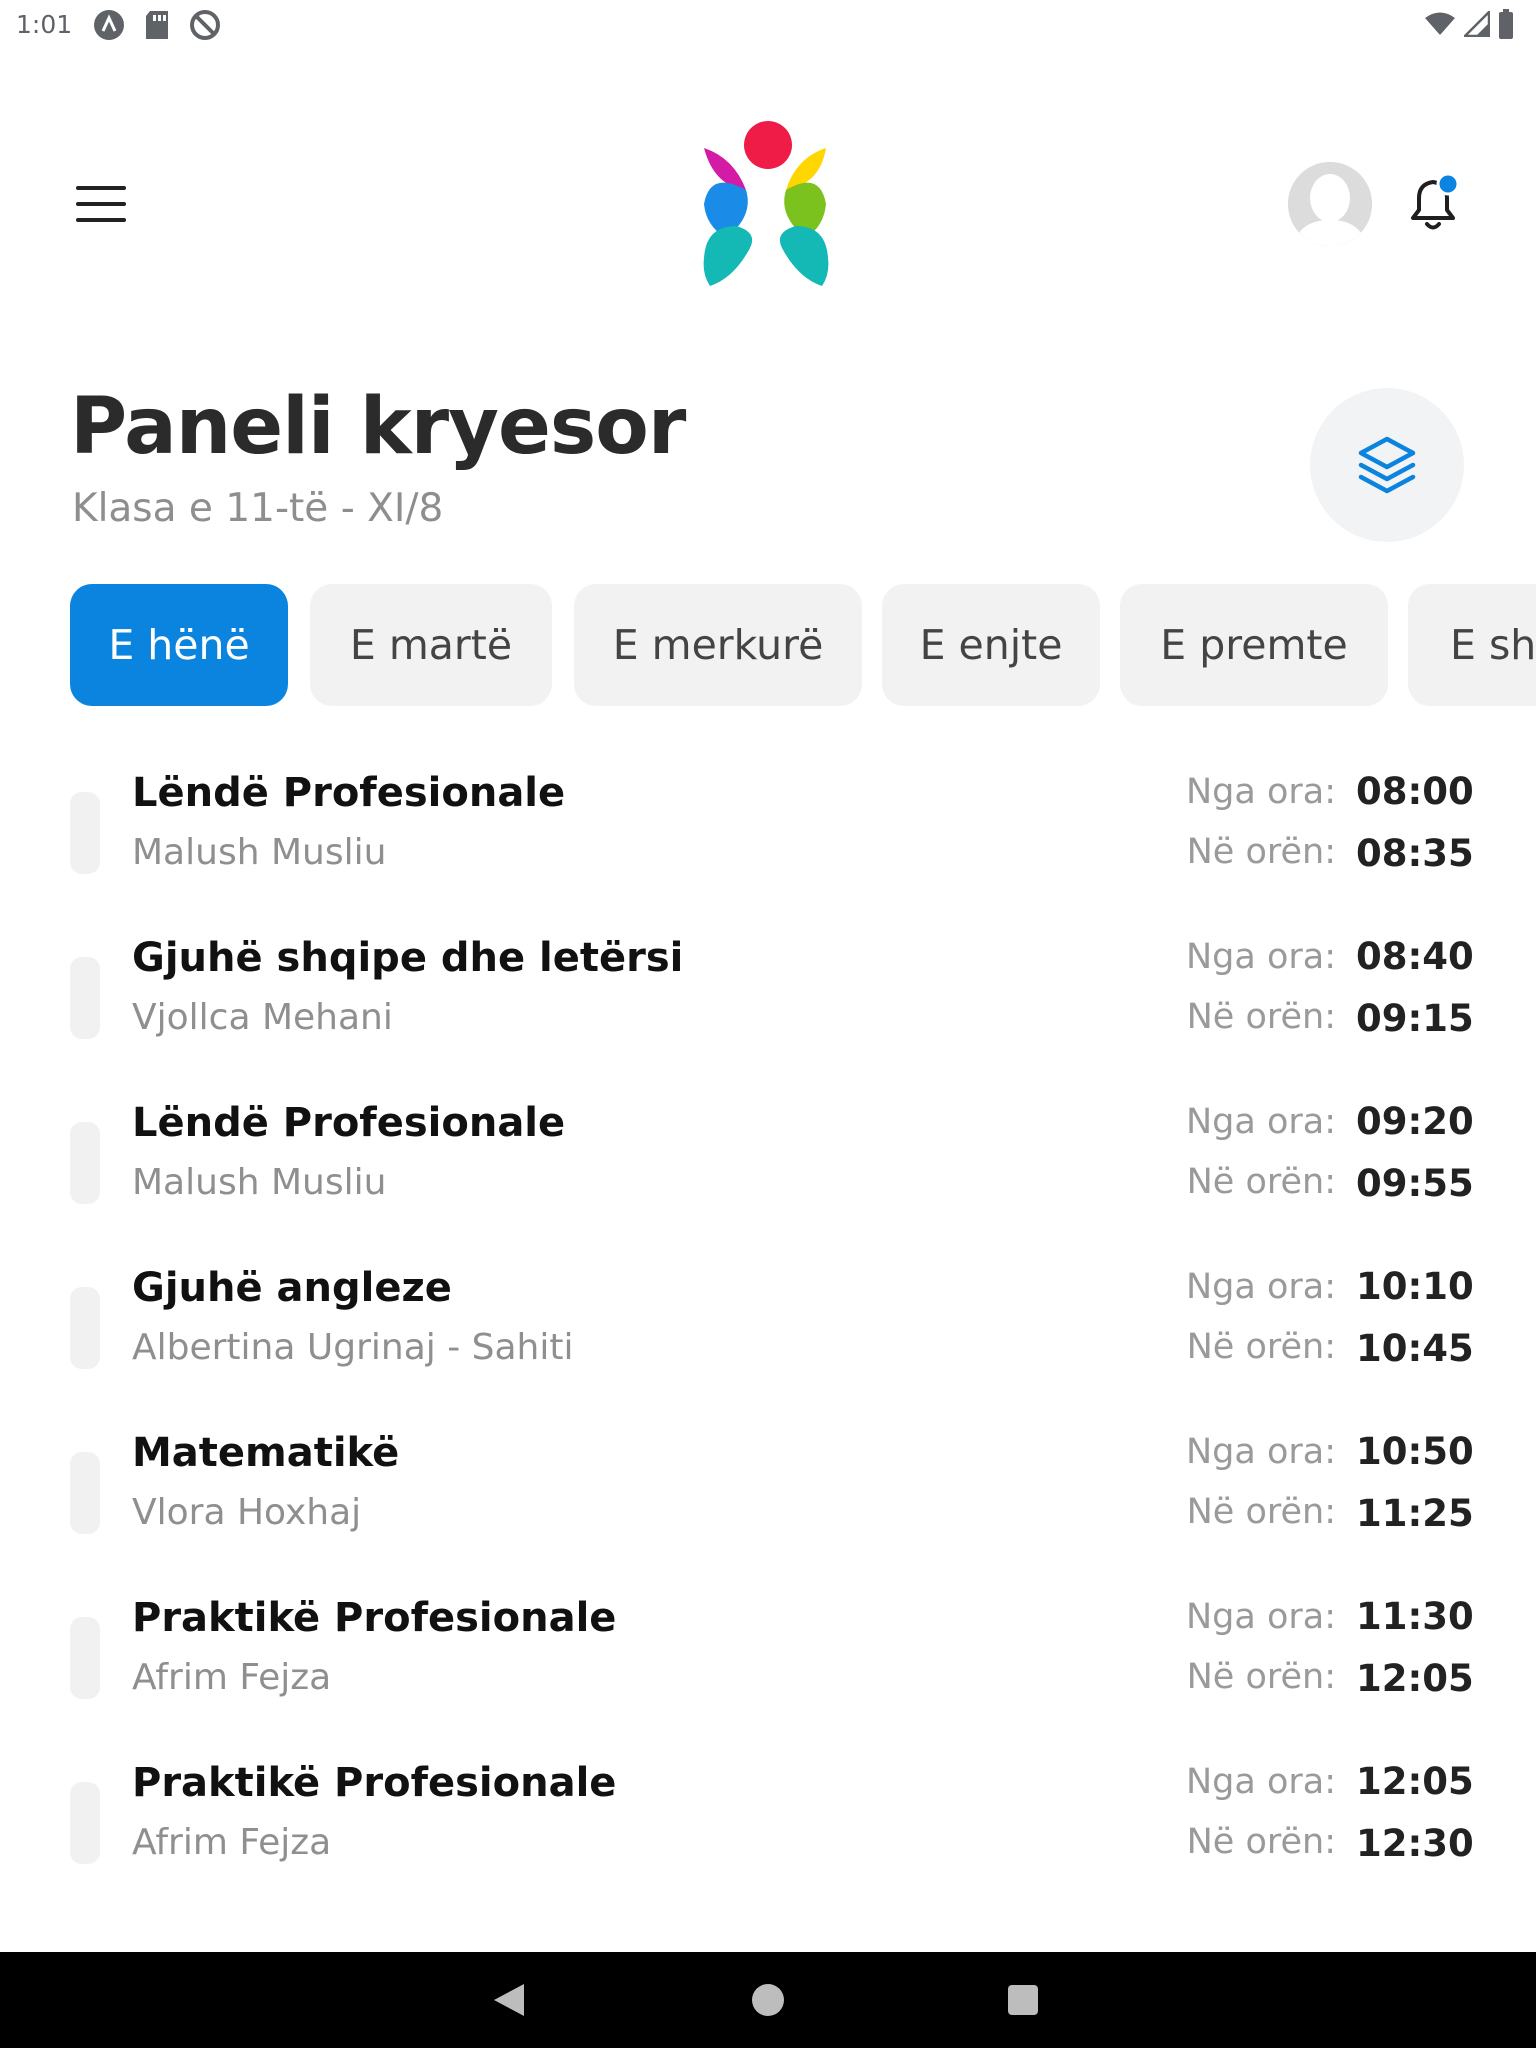 This screenshot has height=2048, width=1536. I want to click on hamburger-menu-icon, so click(101, 204).